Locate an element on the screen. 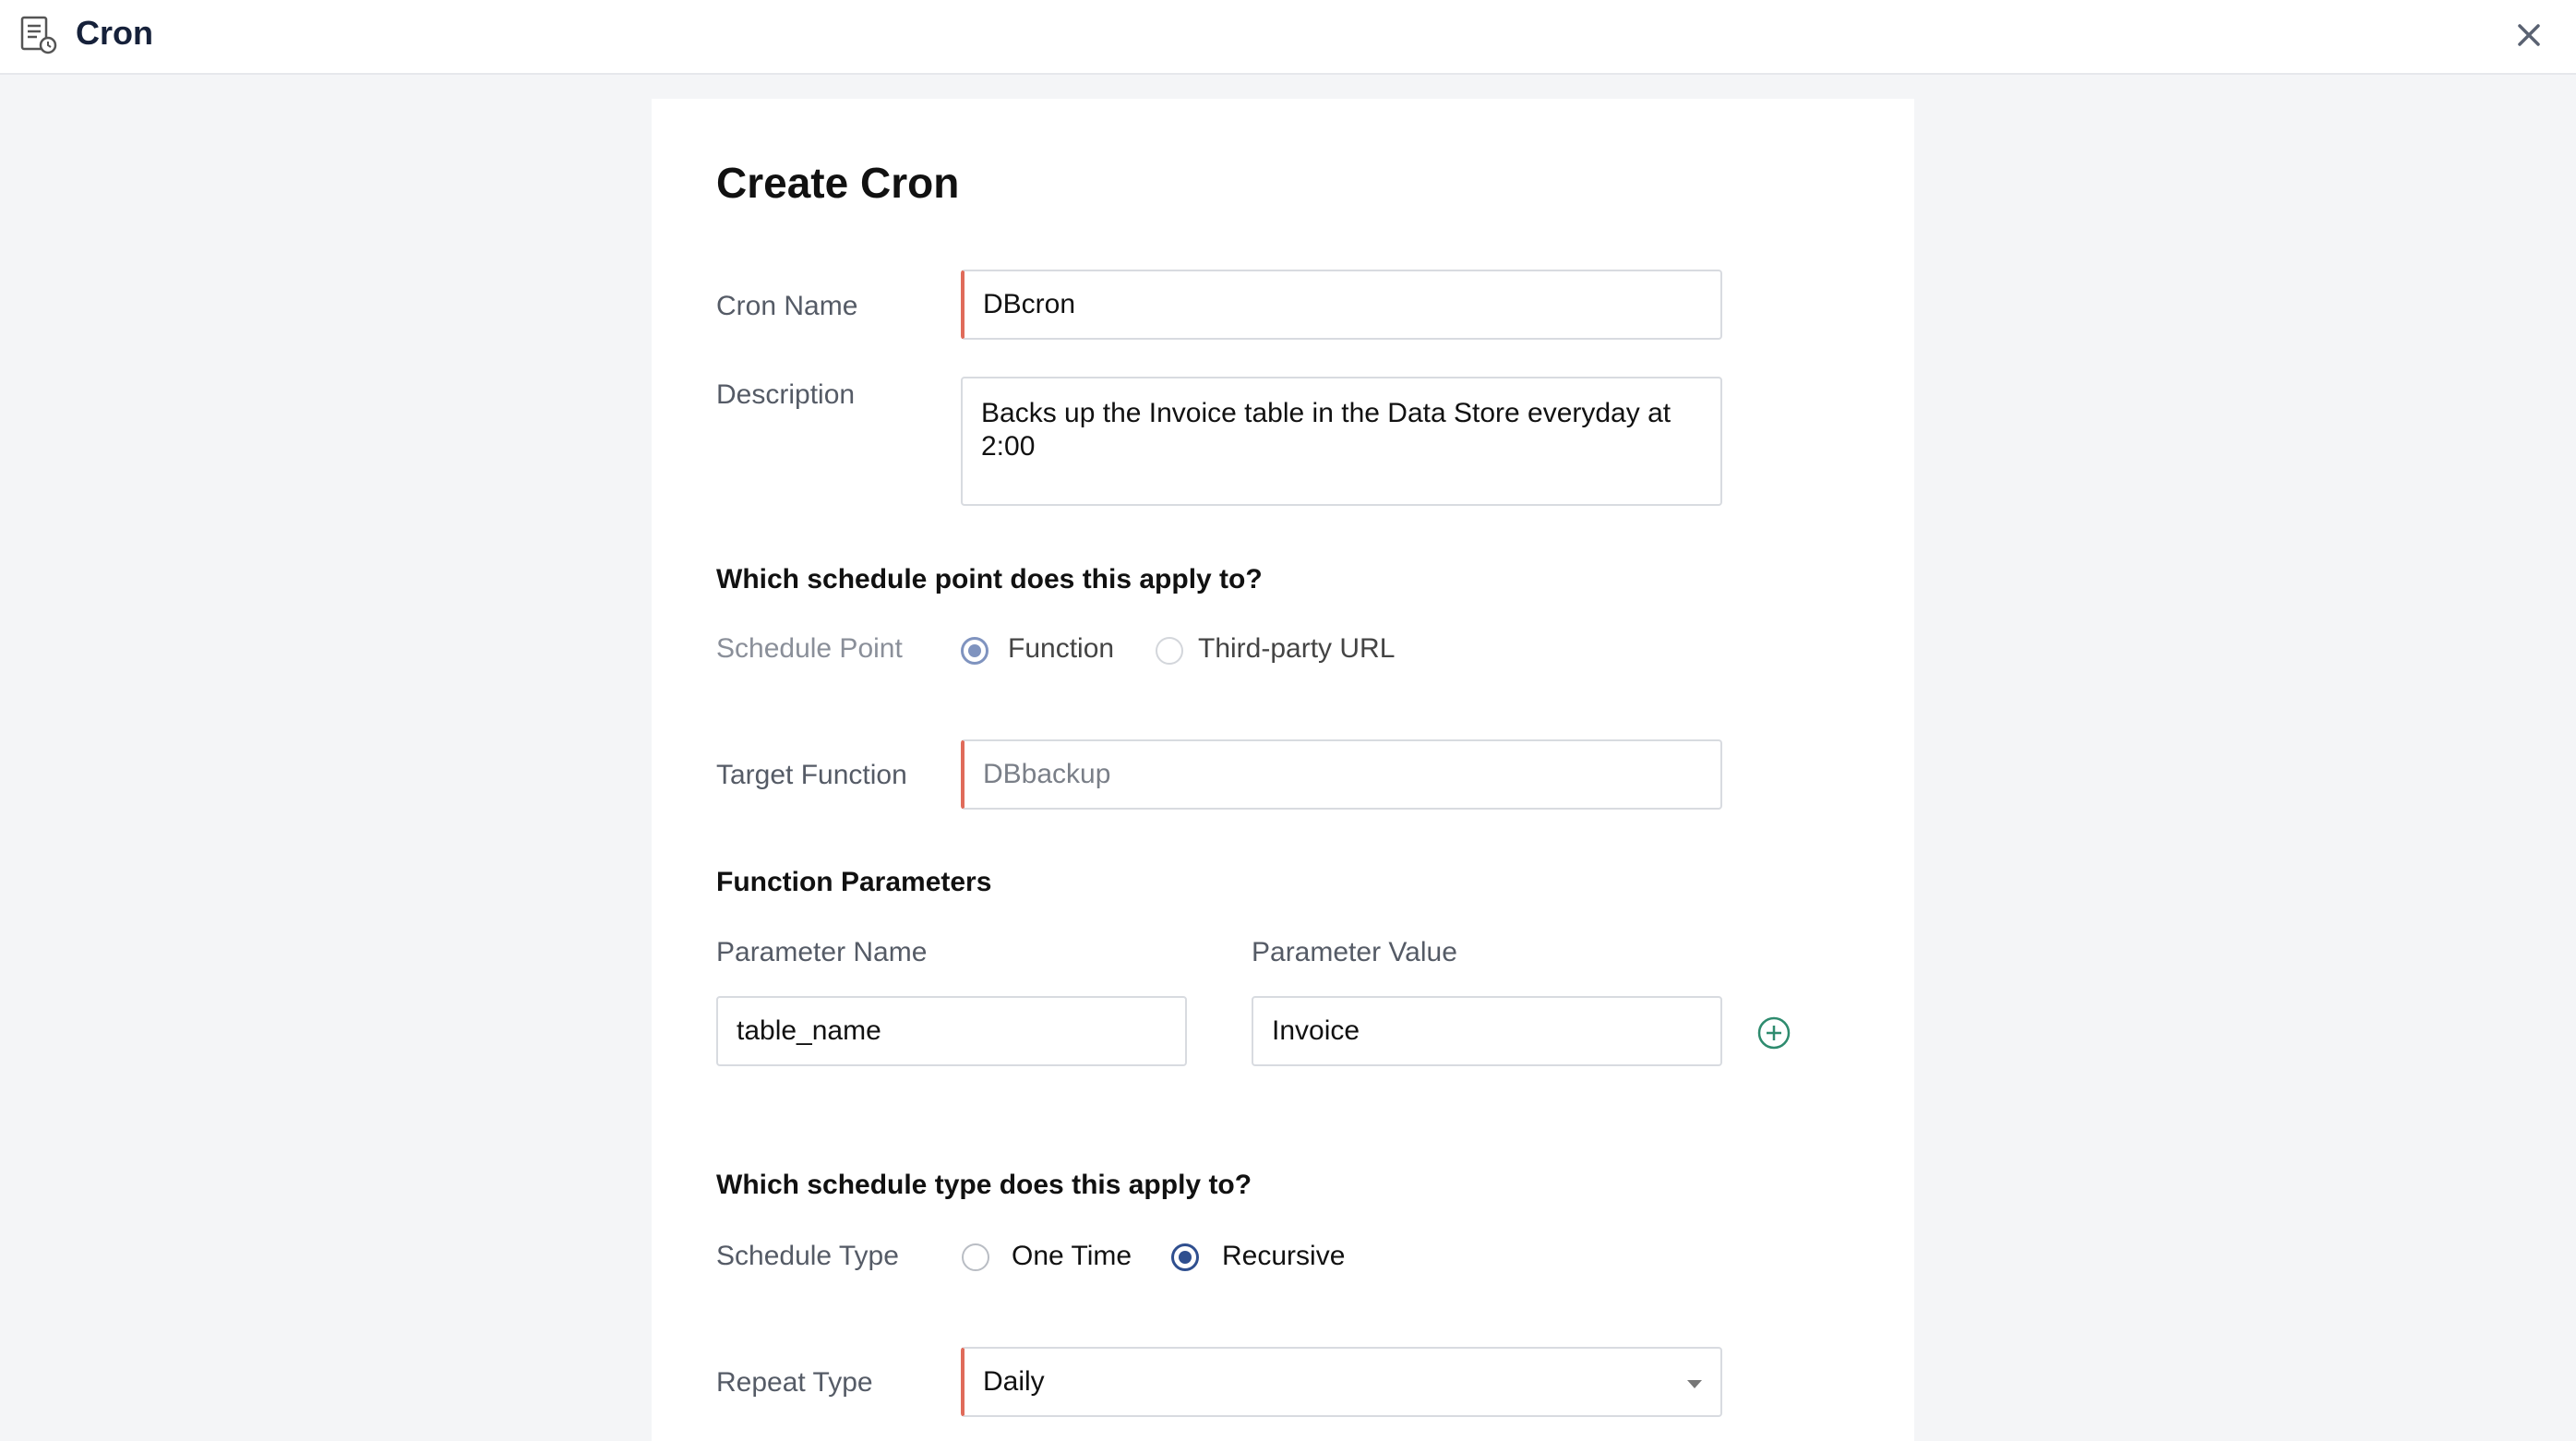 The height and width of the screenshot is (1441, 2576). recursive-radio-label: Recursive is located at coordinates (1283, 1256).